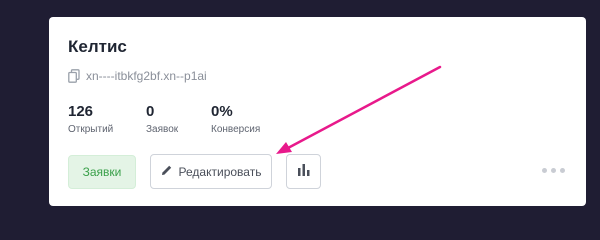 This screenshot has width=600, height=240. I want to click on stat-label: Конверсия, so click(236, 129).